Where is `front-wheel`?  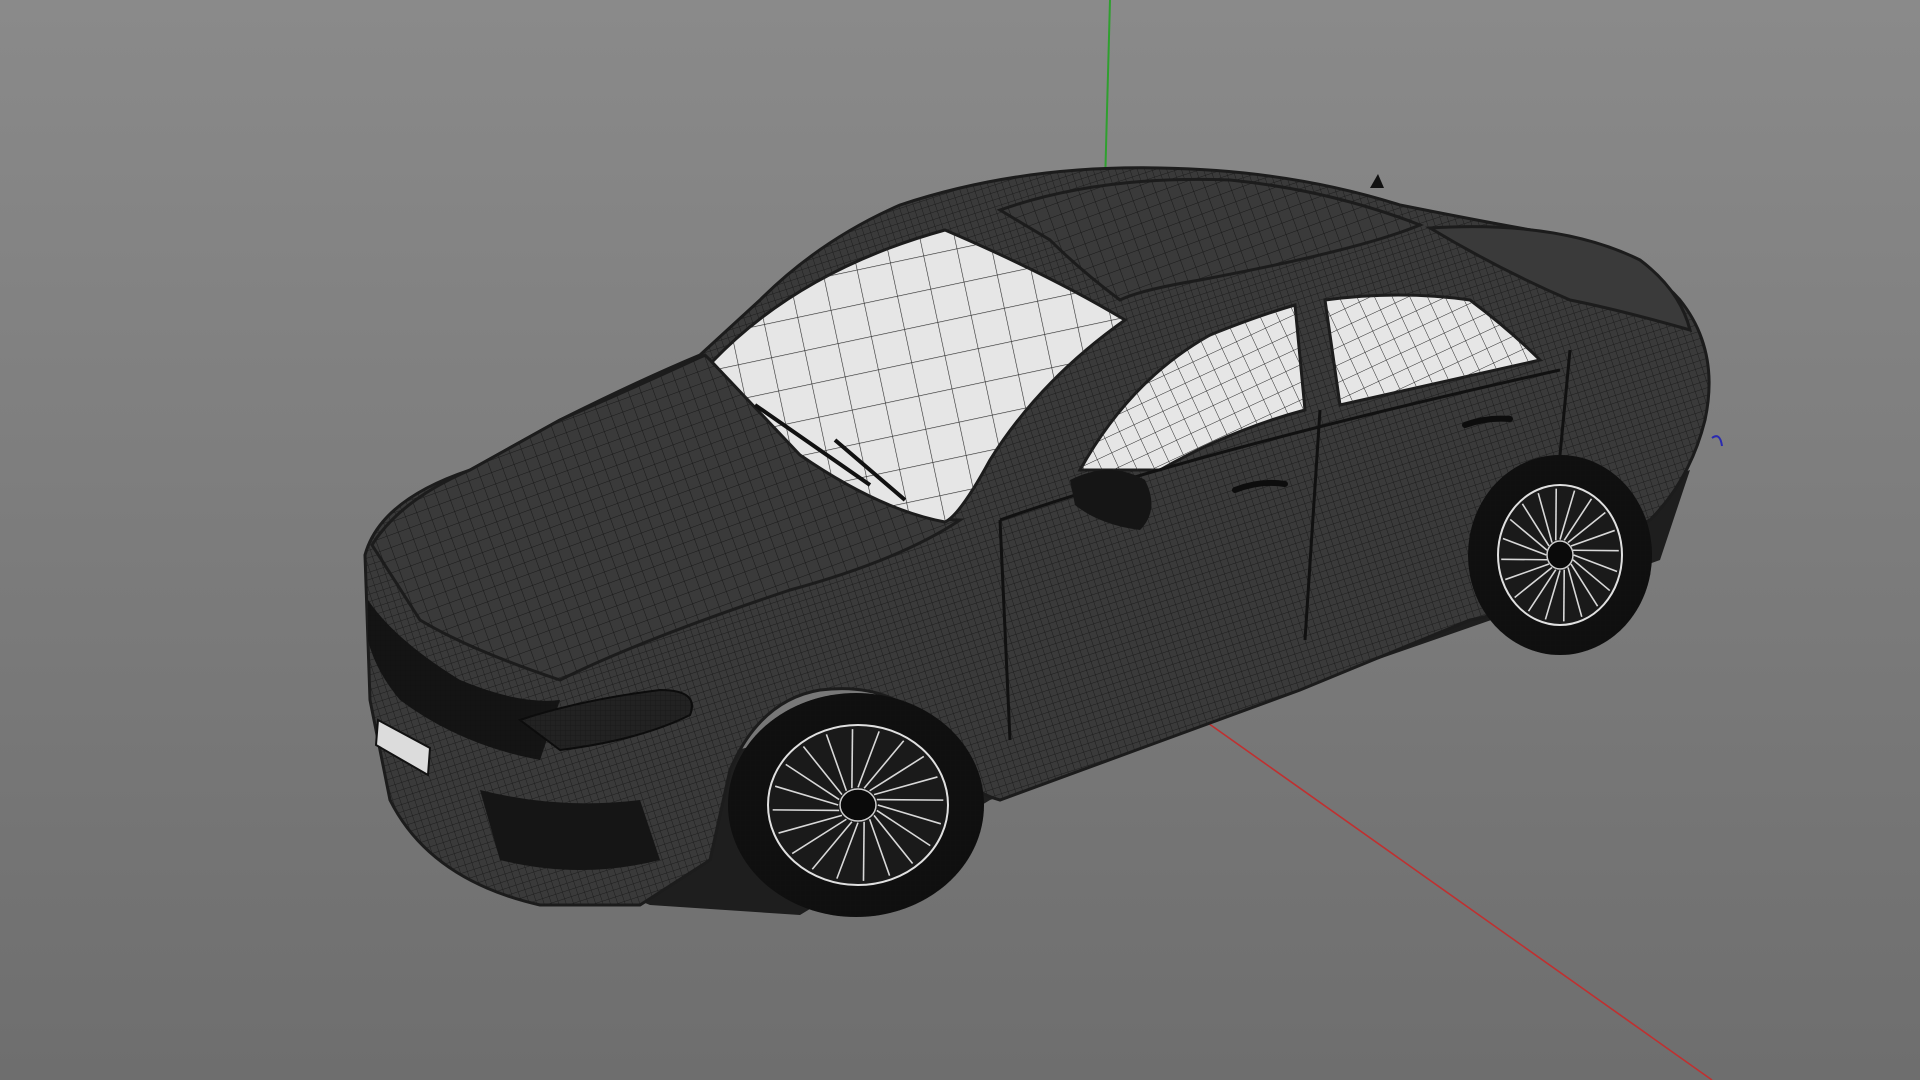 front-wheel is located at coordinates (856, 805).